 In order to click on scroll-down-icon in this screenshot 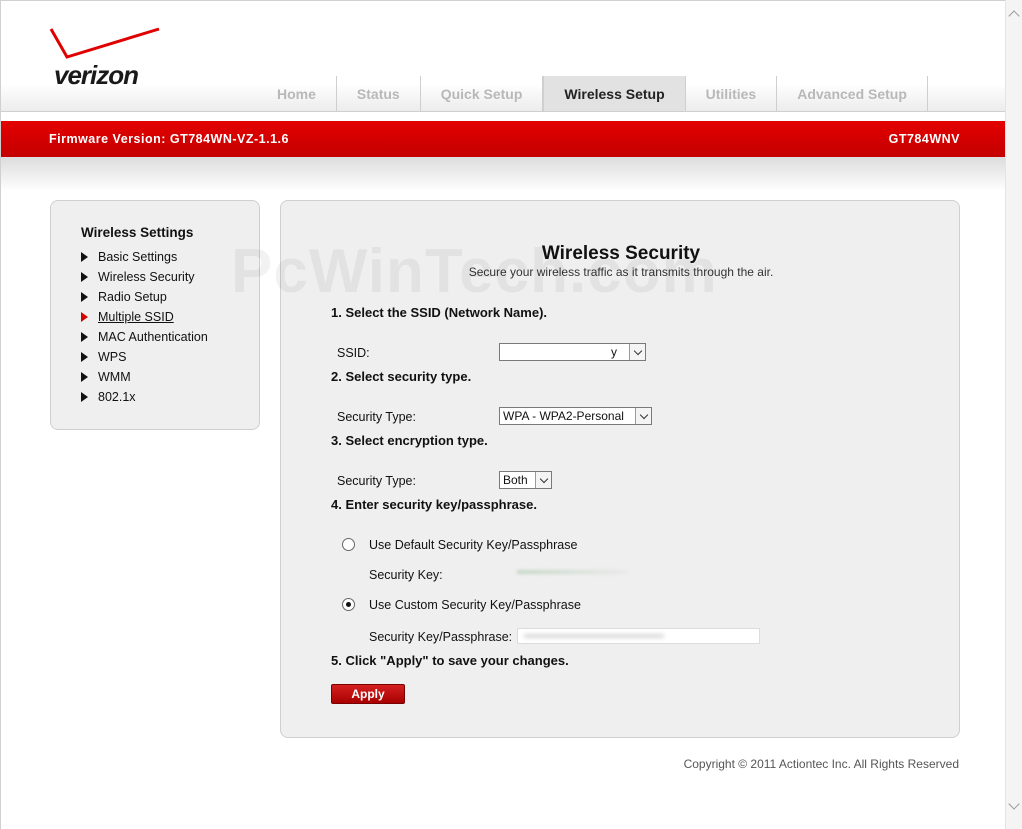, I will do `click(1014, 804)`.